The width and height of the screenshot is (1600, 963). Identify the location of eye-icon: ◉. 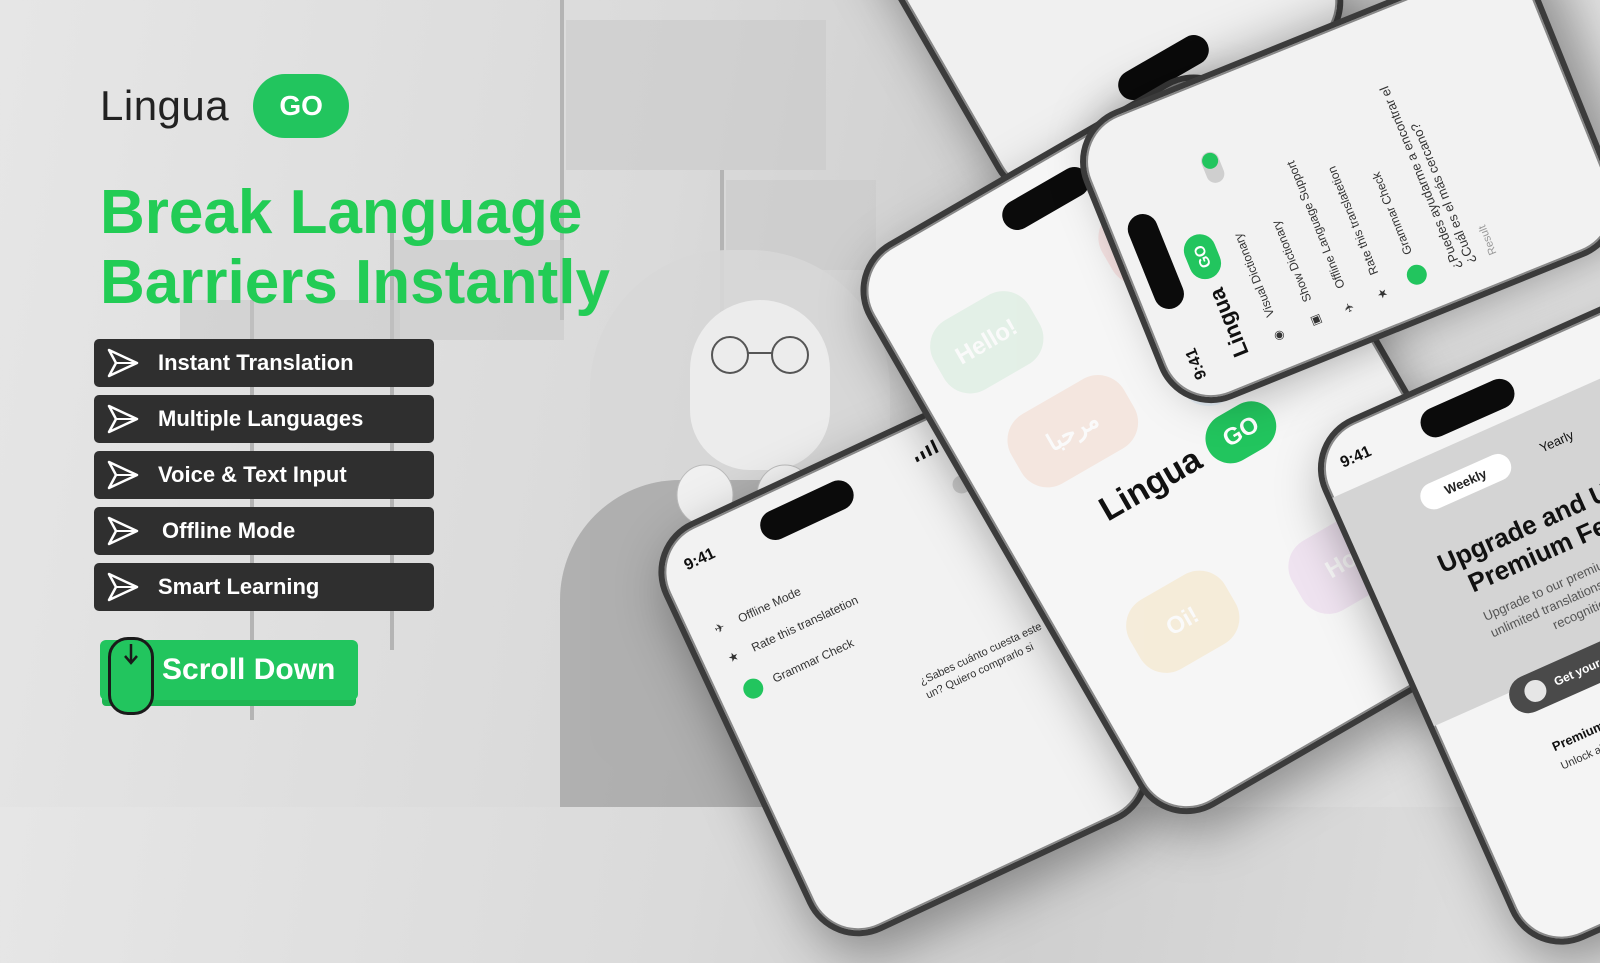
(1279, 336).